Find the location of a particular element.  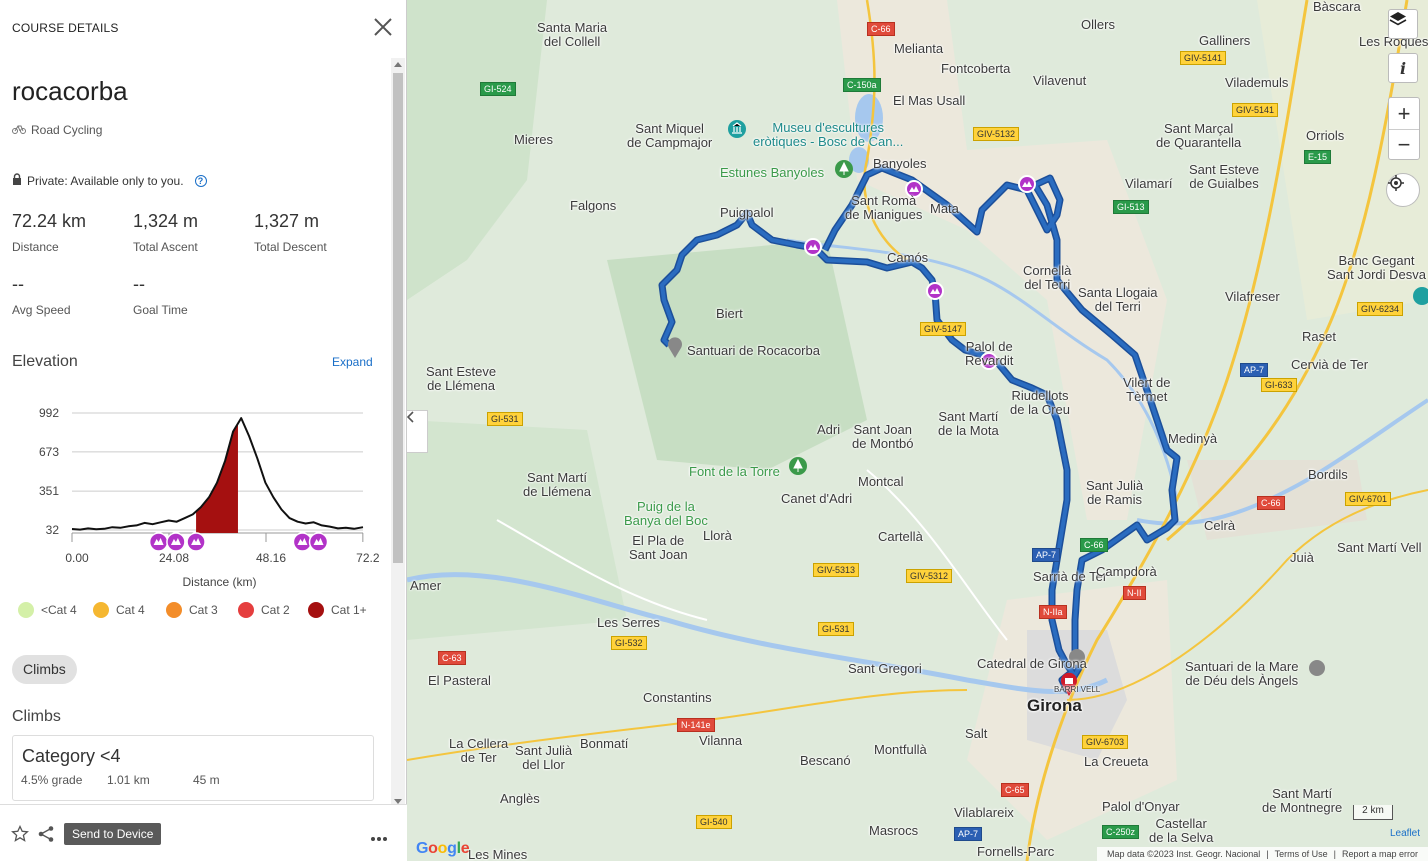

road-shield: E-15 is located at coordinates (1318, 157).